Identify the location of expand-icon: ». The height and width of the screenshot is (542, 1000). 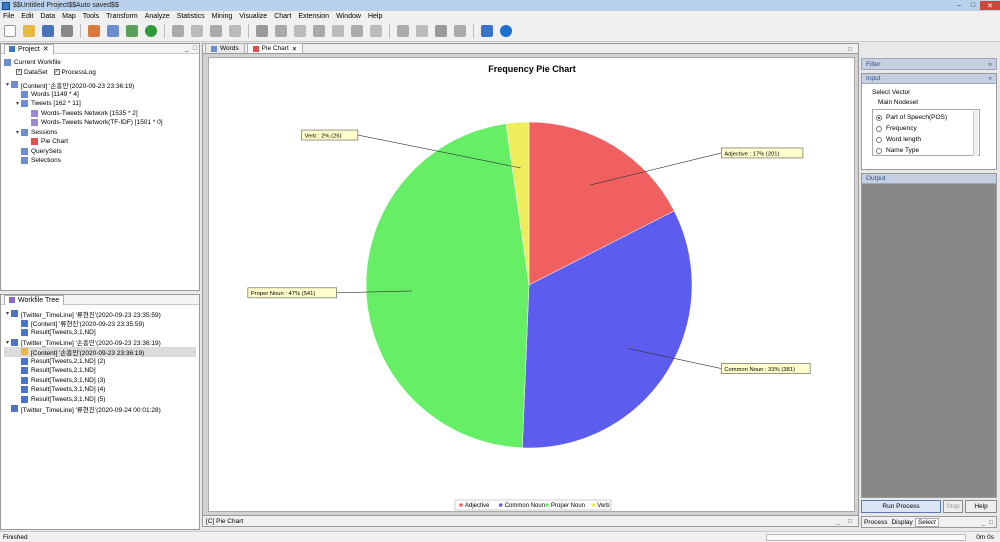
(990, 64).